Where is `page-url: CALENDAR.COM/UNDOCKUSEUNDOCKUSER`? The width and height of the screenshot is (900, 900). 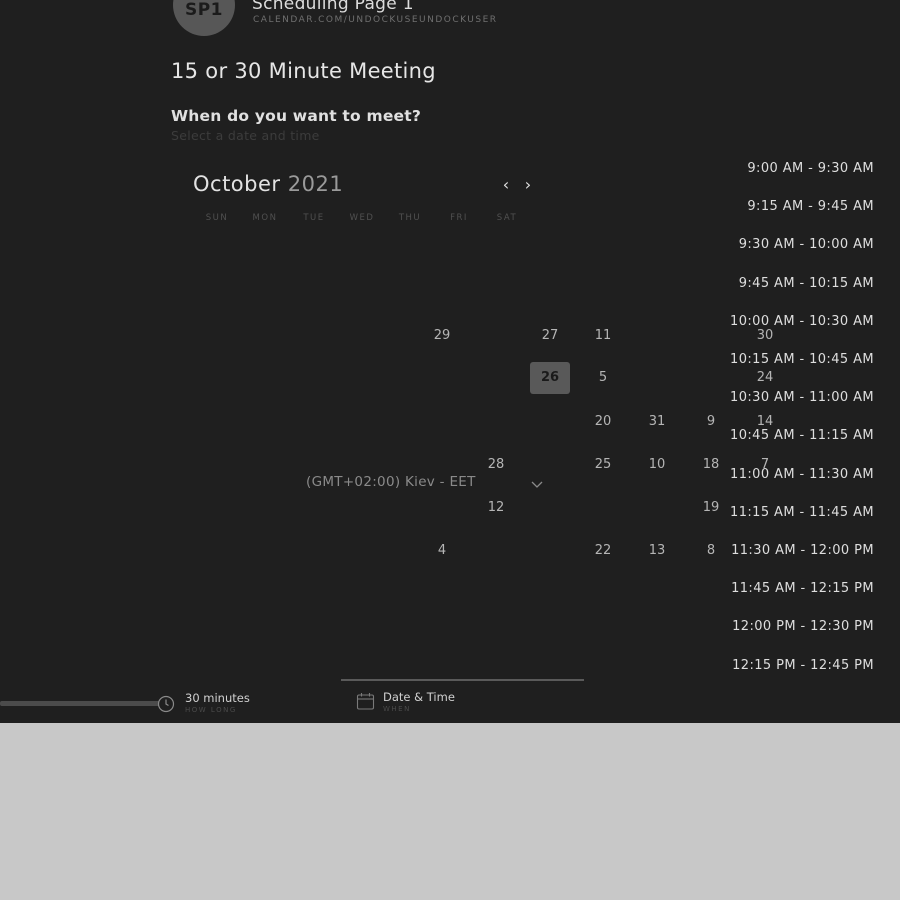 page-url: CALENDAR.COM/UNDOCKUSEUNDOCKUSER is located at coordinates (375, 20).